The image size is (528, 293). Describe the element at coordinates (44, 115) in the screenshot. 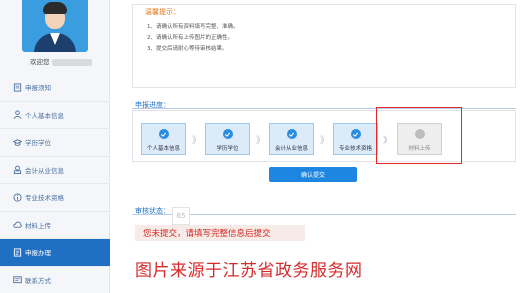

I see `sidebar-item-label: 个人基本信息` at that location.